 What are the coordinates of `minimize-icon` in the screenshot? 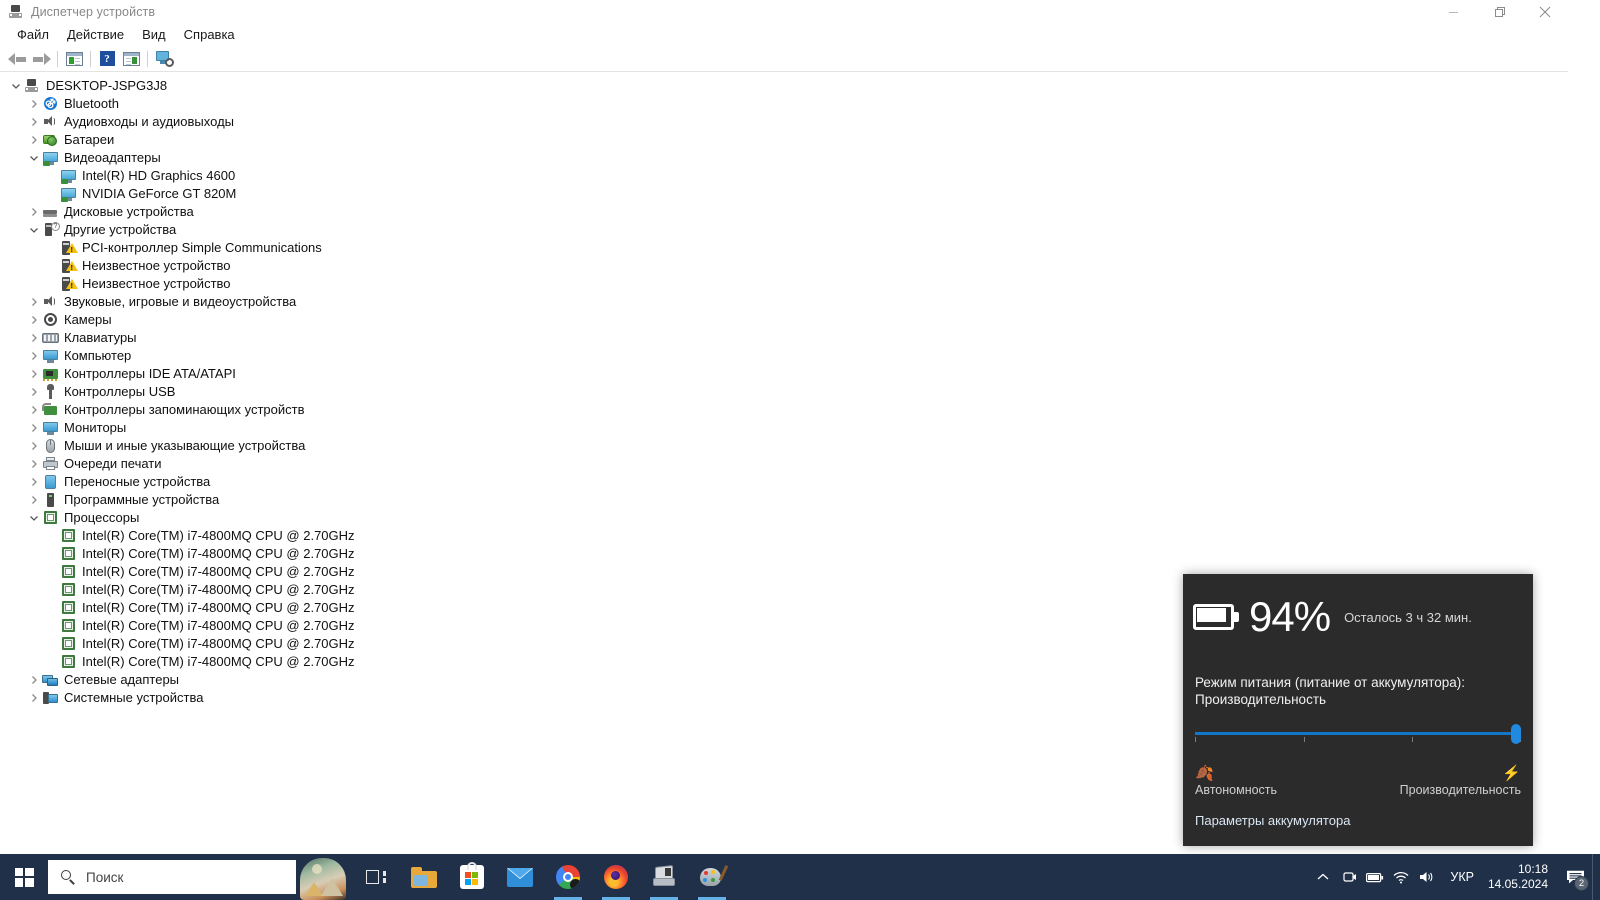 It's located at (1453, 12).